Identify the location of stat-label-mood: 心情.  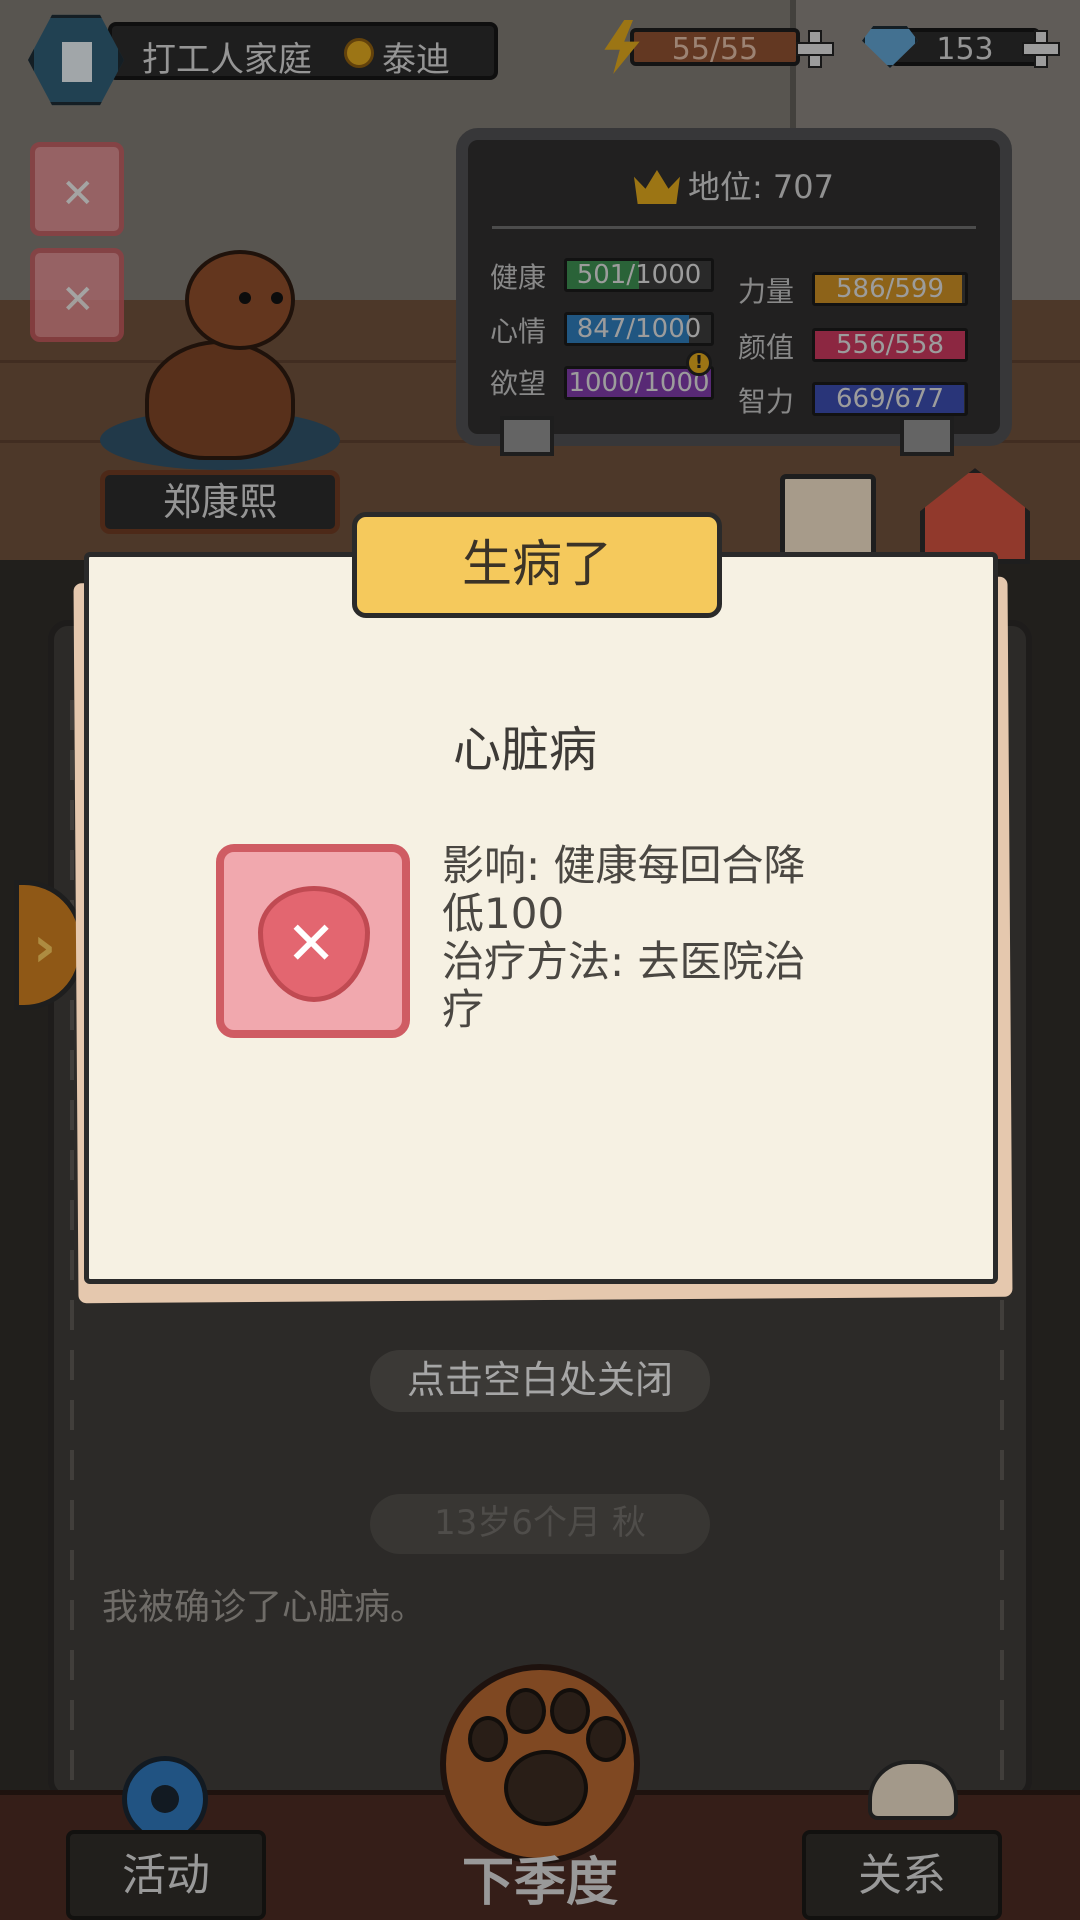
(518, 331).